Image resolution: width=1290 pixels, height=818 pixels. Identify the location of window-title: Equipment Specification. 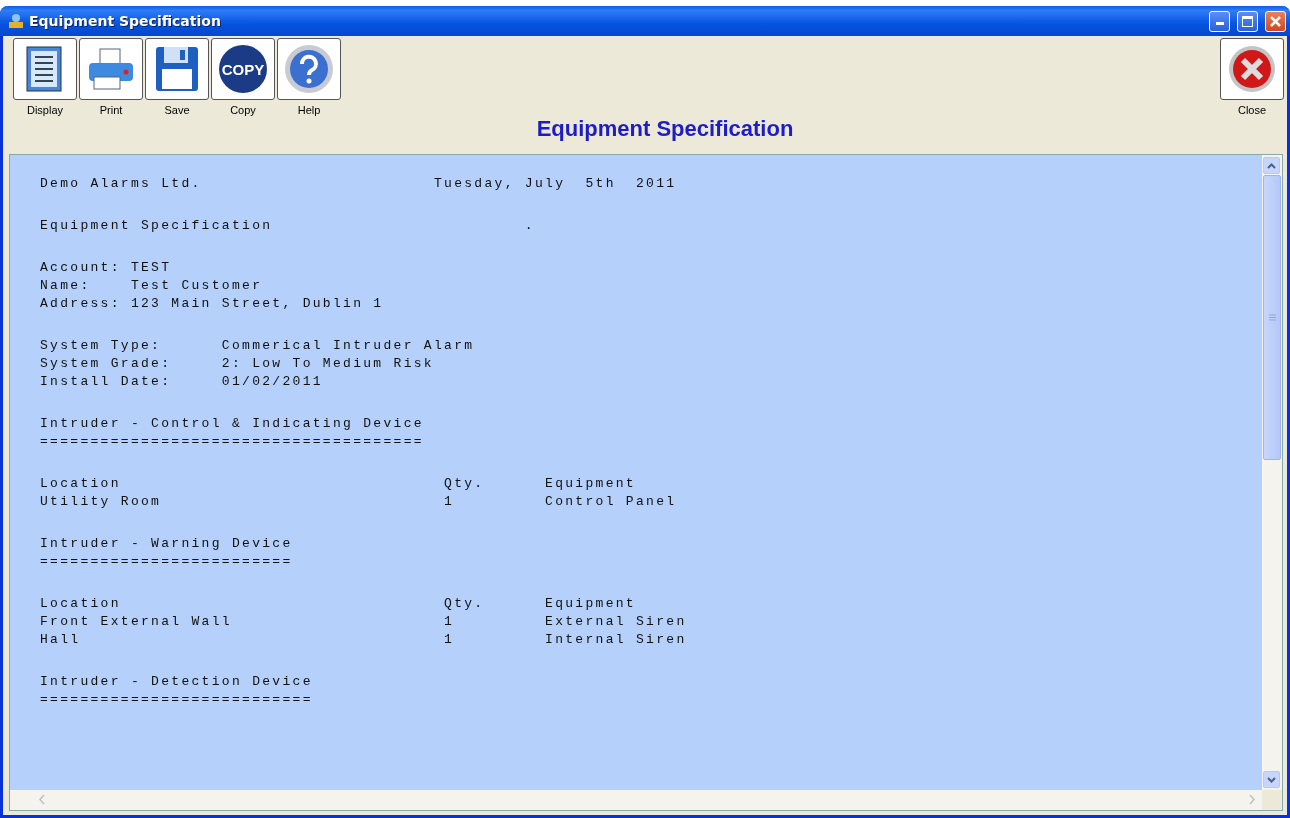
(125, 21).